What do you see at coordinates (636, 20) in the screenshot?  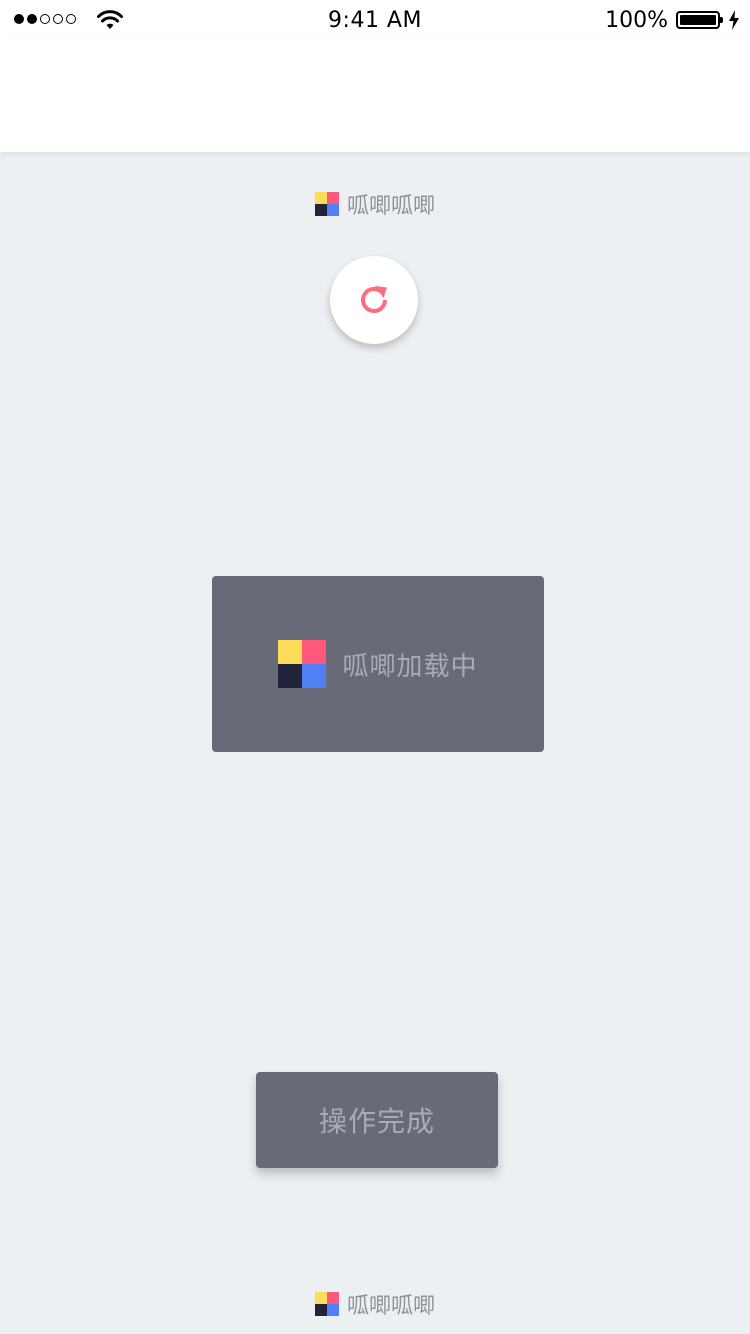 I see `battery-percent: 100%` at bounding box center [636, 20].